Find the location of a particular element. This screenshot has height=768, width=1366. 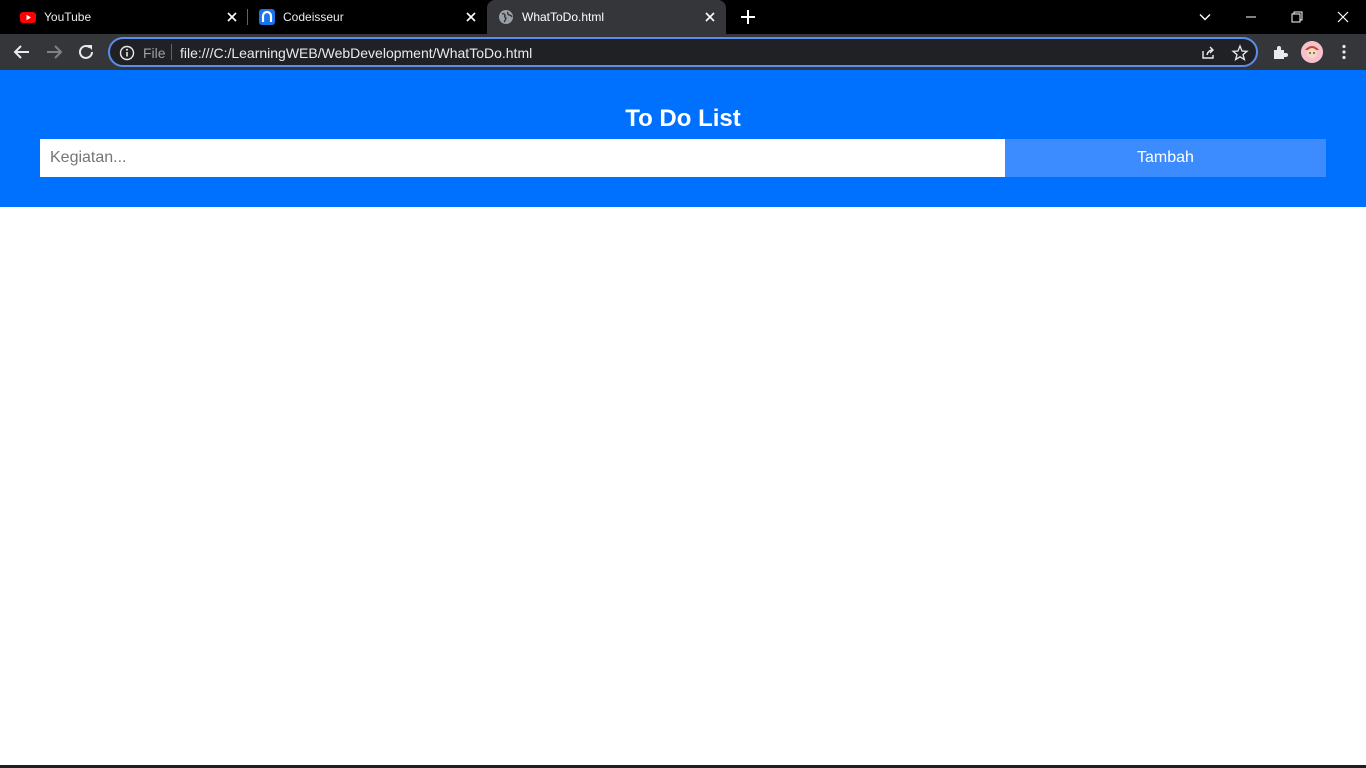

task-input is located at coordinates (522, 158).